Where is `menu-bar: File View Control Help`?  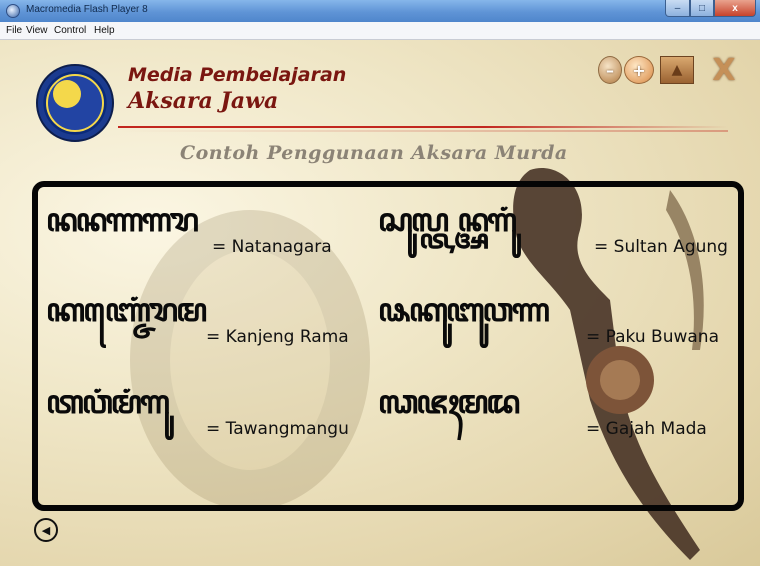 menu-bar: File View Control Help is located at coordinates (380, 31).